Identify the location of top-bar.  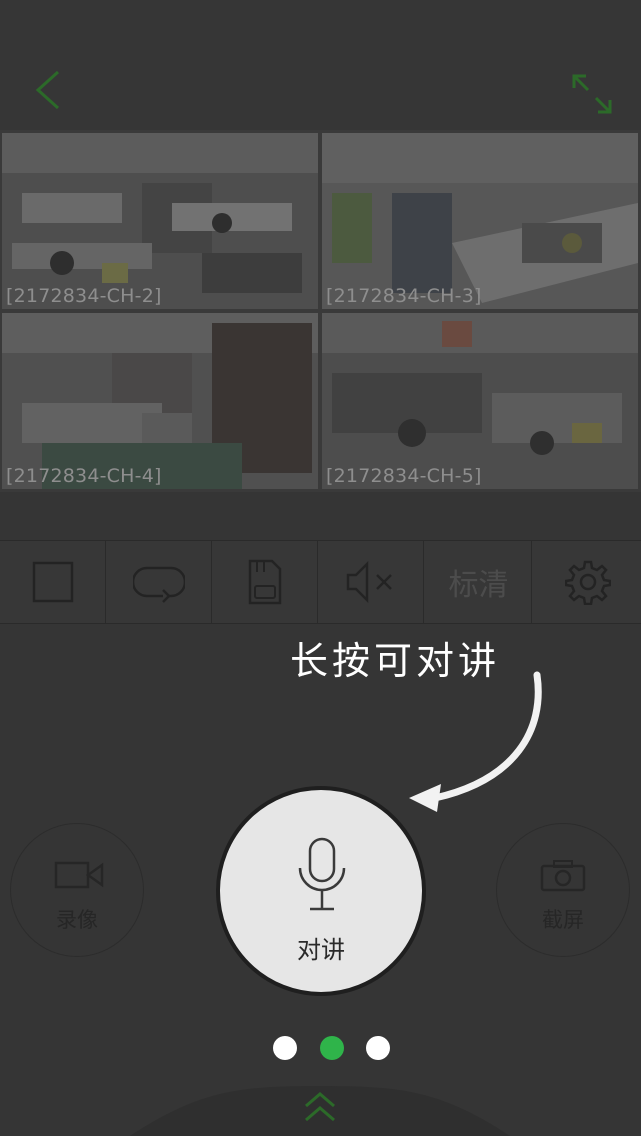
(320, 65).